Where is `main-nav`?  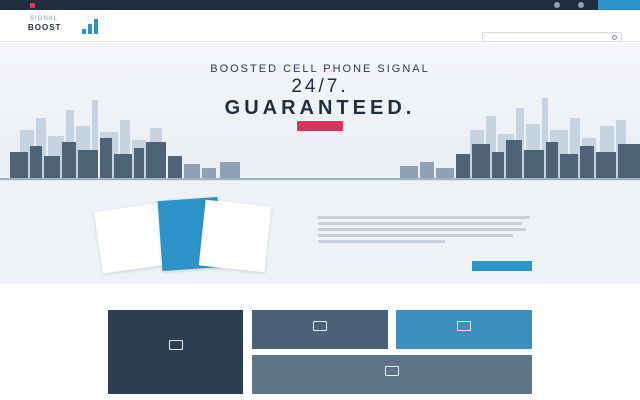 main-nav is located at coordinates (180, 28).